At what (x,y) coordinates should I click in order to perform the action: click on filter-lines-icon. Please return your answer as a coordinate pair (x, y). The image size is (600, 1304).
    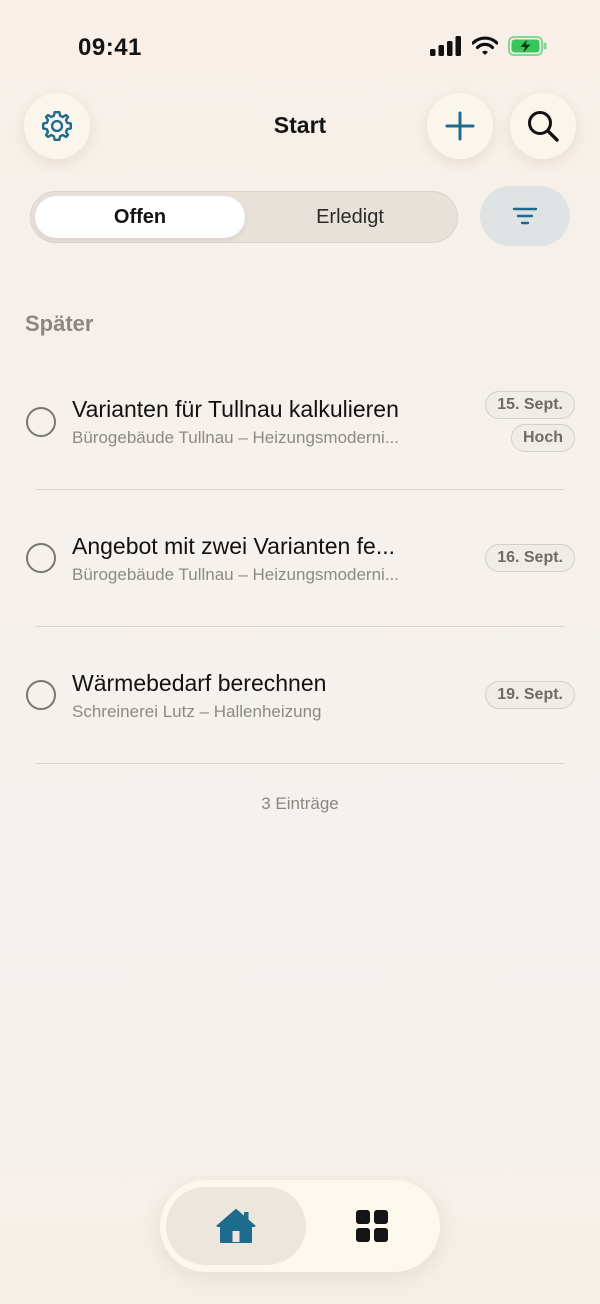
    Looking at the image, I should click on (525, 216).